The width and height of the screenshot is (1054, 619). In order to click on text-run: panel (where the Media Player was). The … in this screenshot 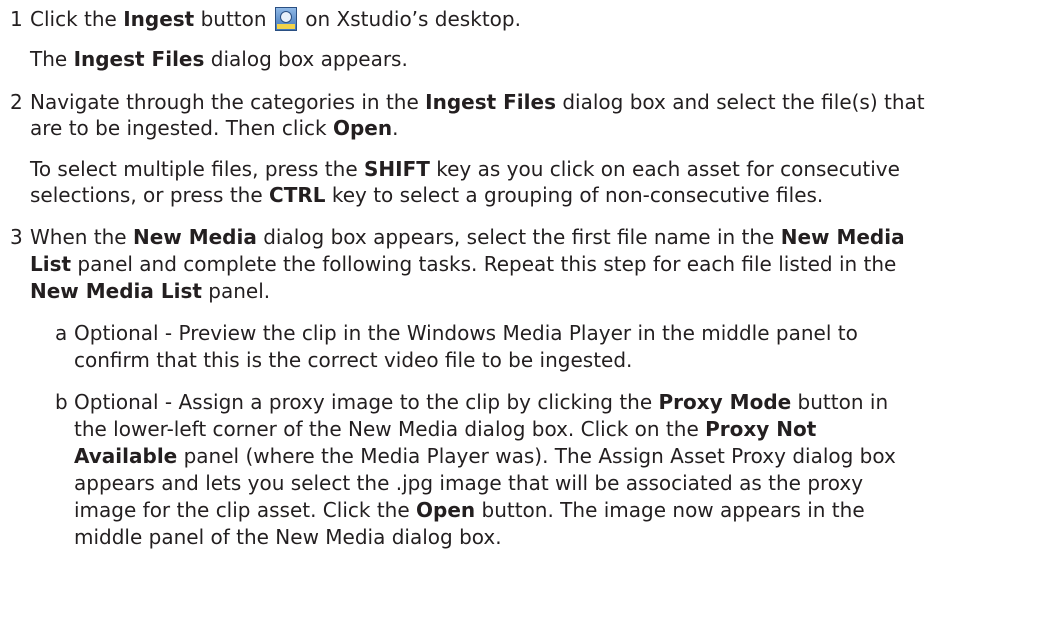, I will do `click(536, 456)`.